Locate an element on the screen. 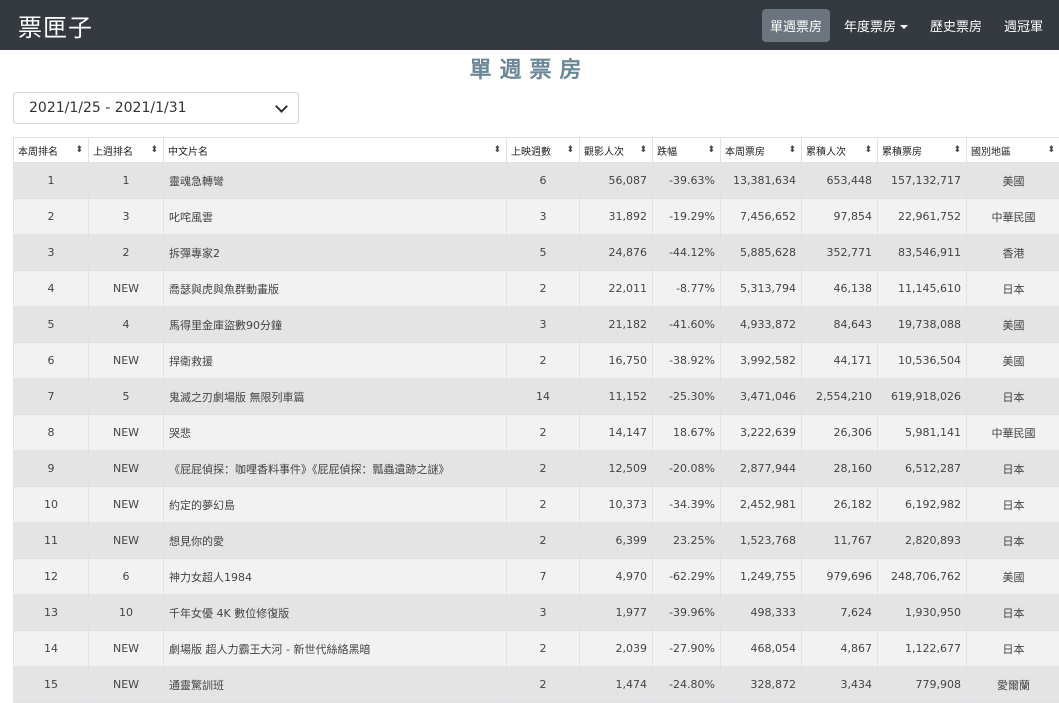 This screenshot has width=1059, height=703. table-cell-weekly-admissions: 1,977 is located at coordinates (616, 613).